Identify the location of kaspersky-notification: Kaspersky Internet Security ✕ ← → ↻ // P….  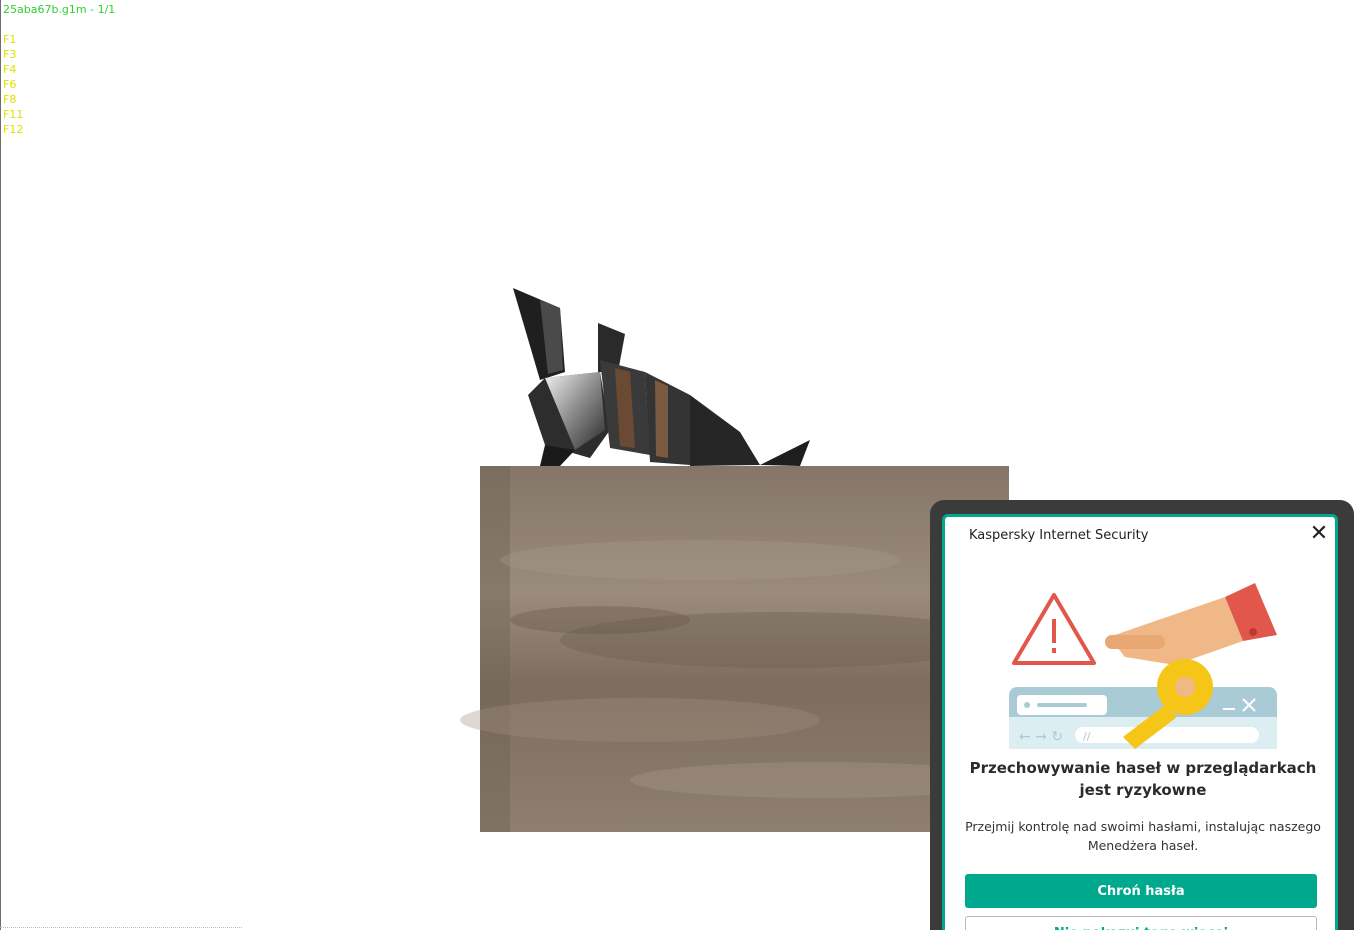
(1140, 722).